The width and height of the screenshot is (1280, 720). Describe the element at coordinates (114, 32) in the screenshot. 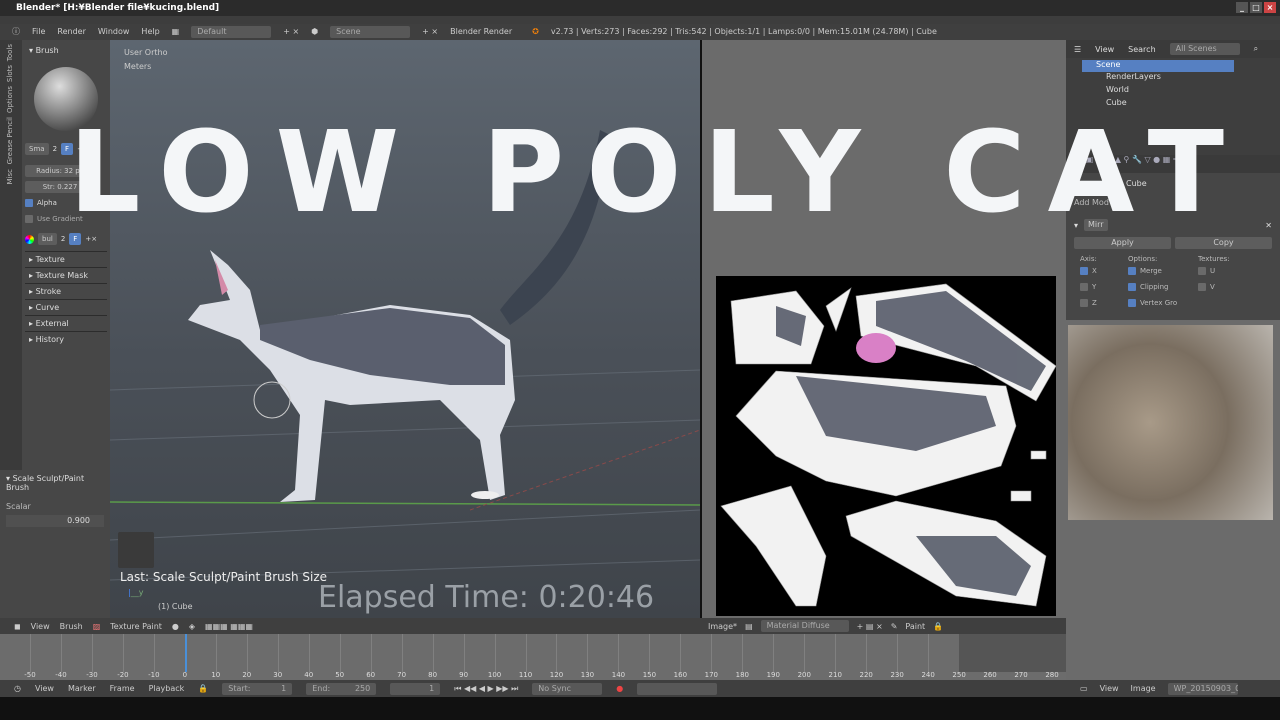

I see `menu-window: Window` at that location.